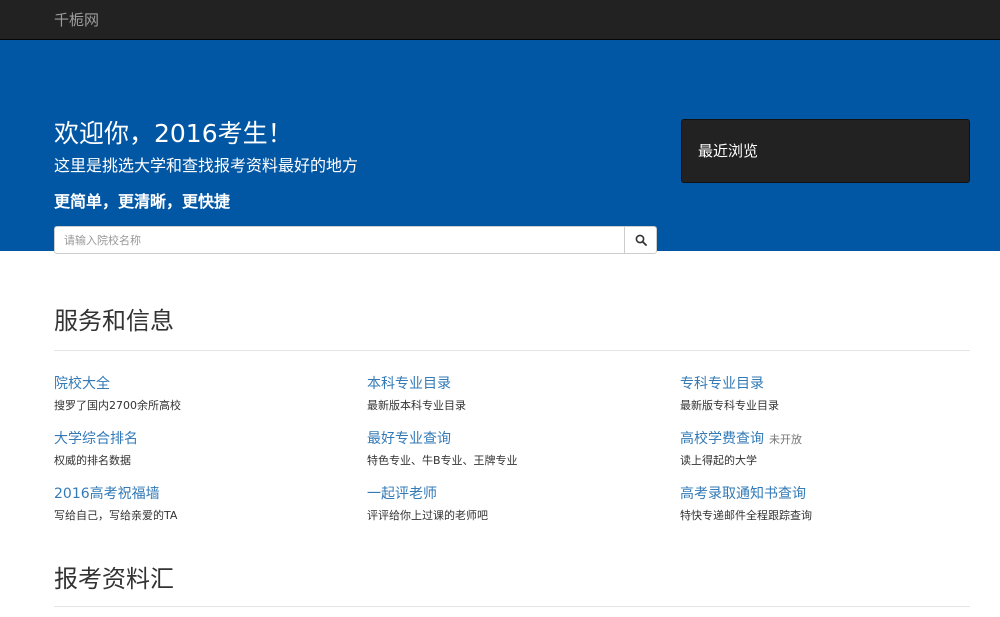 Image resolution: width=1000 pixels, height=617 pixels. Describe the element at coordinates (92, 460) in the screenshot. I see `service-desc: 权威的排名数据` at that location.